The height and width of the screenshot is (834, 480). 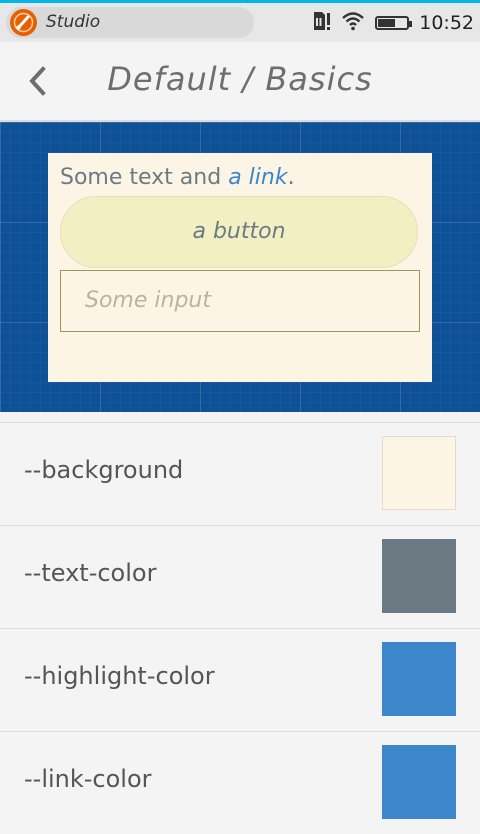 I want to click on variable-name: --highlight-color, so click(x=119, y=676).